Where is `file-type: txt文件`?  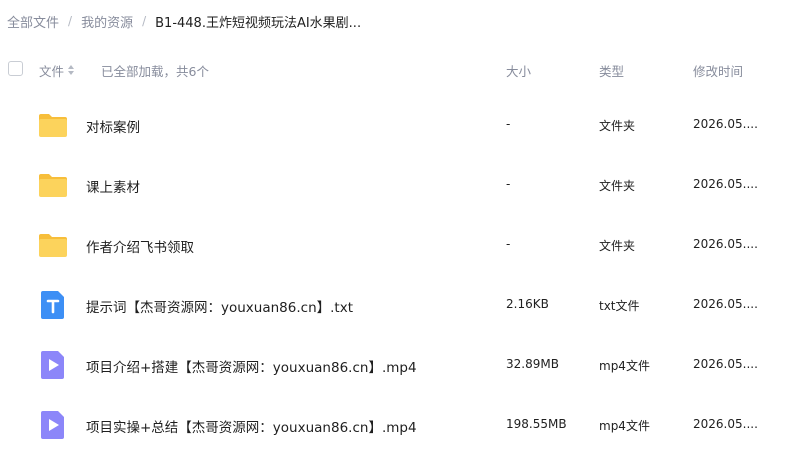 file-type: txt文件 is located at coordinates (619, 306).